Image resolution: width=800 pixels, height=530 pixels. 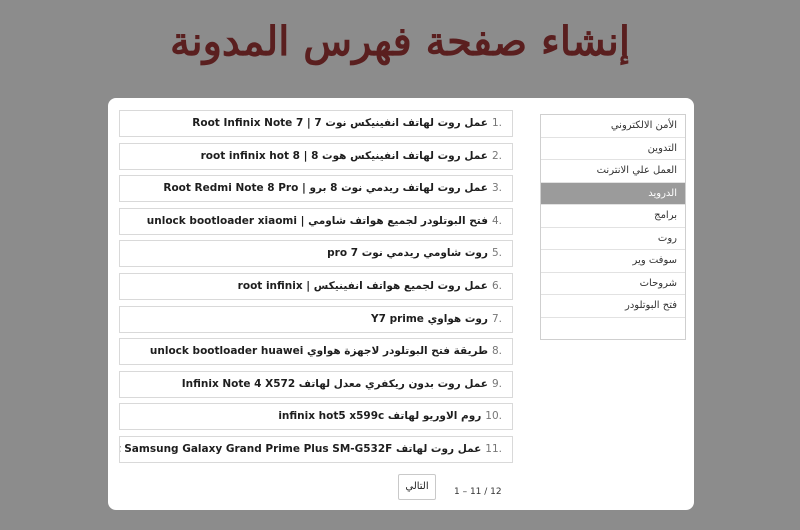 What do you see at coordinates (613, 216) in the screenshot?
I see `sidebar-item-software: برامج` at bounding box center [613, 216].